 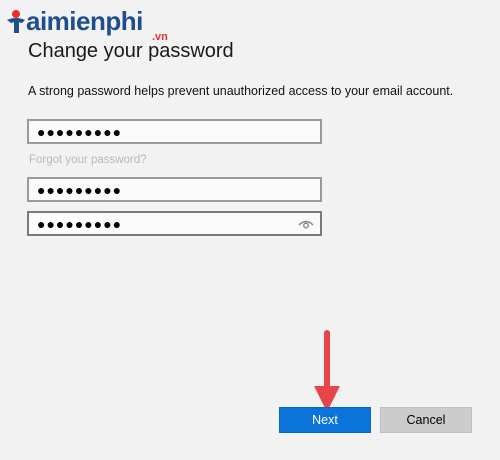 I want to click on page-title: Change your password, so click(x=131, y=51).